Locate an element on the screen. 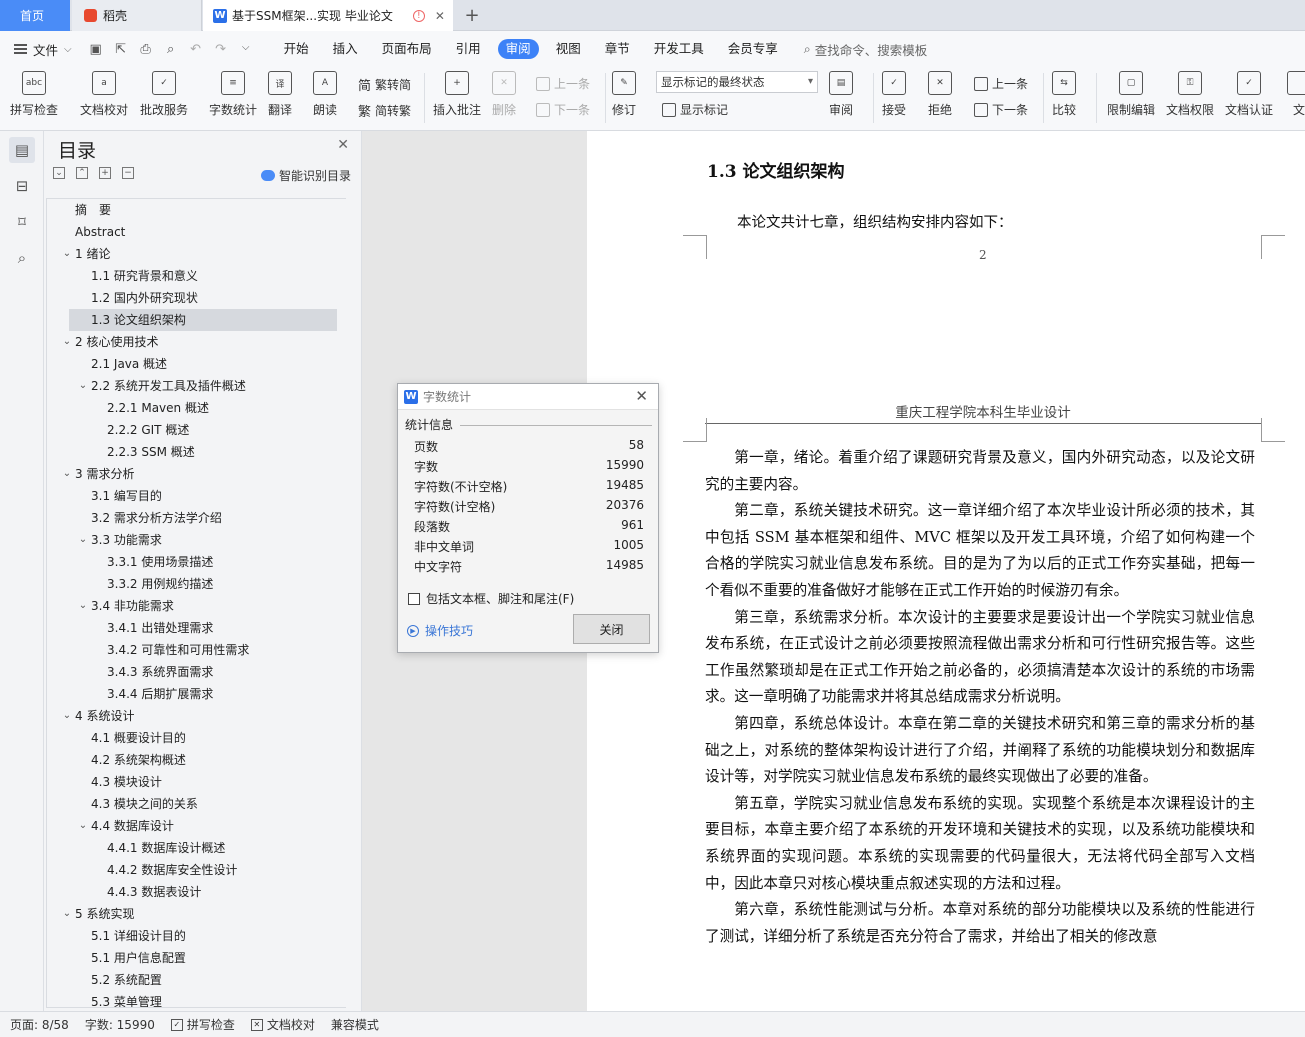  spell-check-button: abc 拼写检查 is located at coordinates (34, 94).